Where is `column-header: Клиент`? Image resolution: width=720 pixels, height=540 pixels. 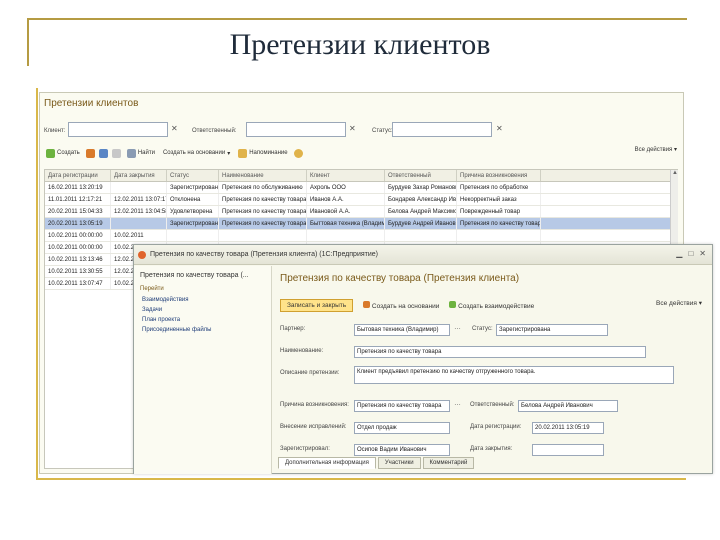 column-header: Клиент is located at coordinates (346, 175).